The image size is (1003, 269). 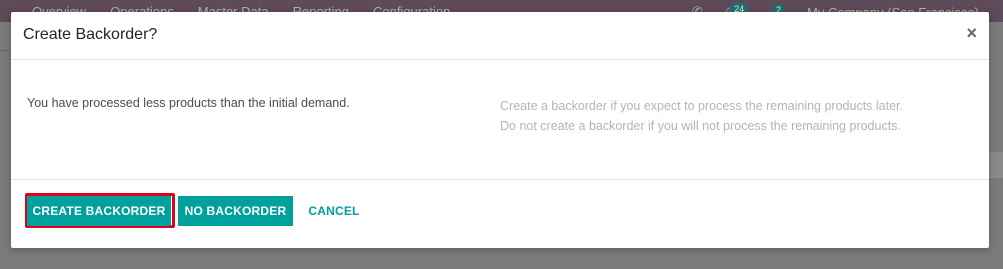 I want to click on cancel-button: CANCEL, so click(x=334, y=211).